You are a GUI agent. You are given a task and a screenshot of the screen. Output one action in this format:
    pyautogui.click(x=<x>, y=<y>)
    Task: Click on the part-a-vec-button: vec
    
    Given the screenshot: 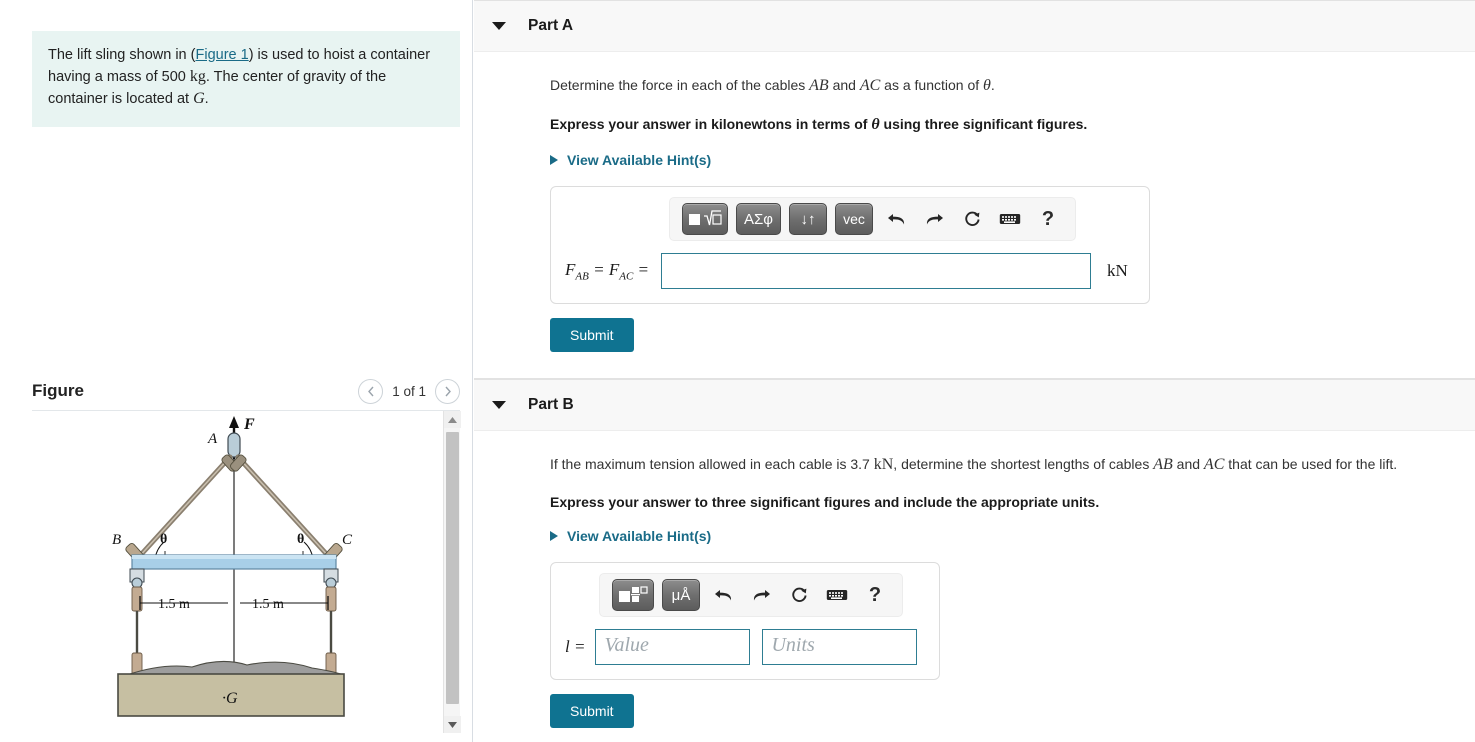 What is the action you would take?
    pyautogui.click(x=854, y=219)
    